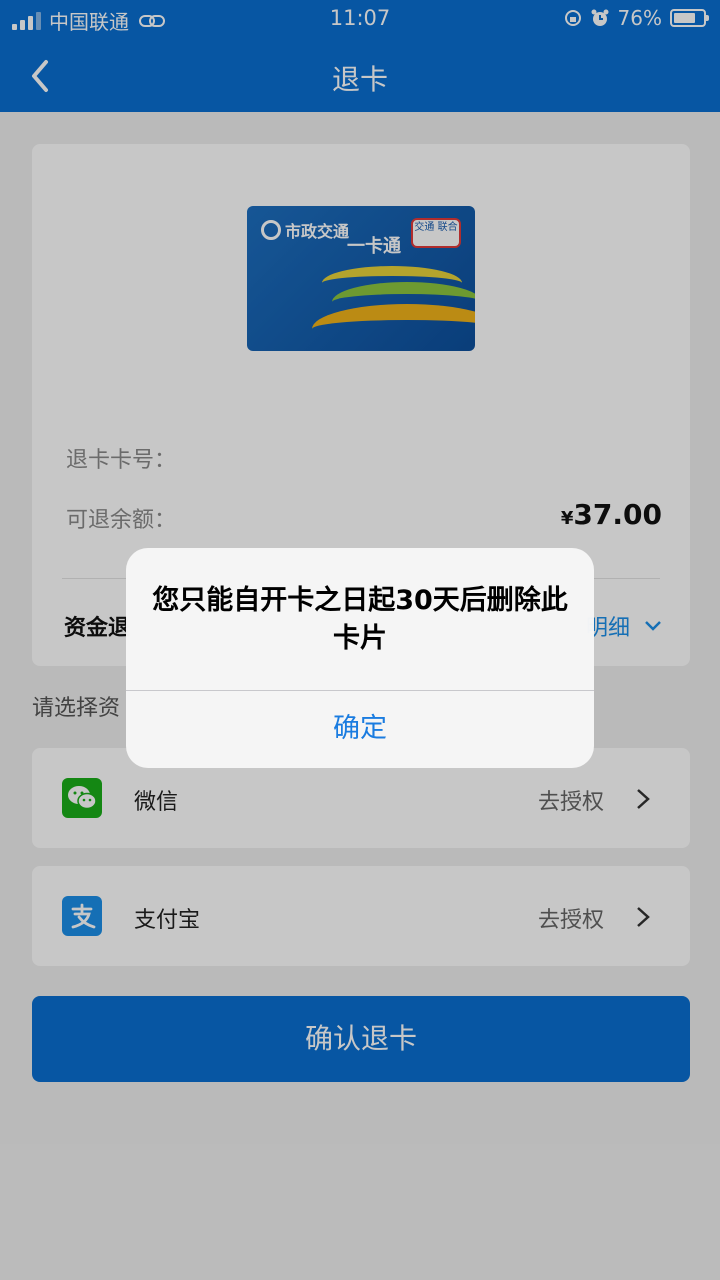  Describe the element at coordinates (360, 729) in the screenshot. I see `dialog-ok-button: 确定` at that location.